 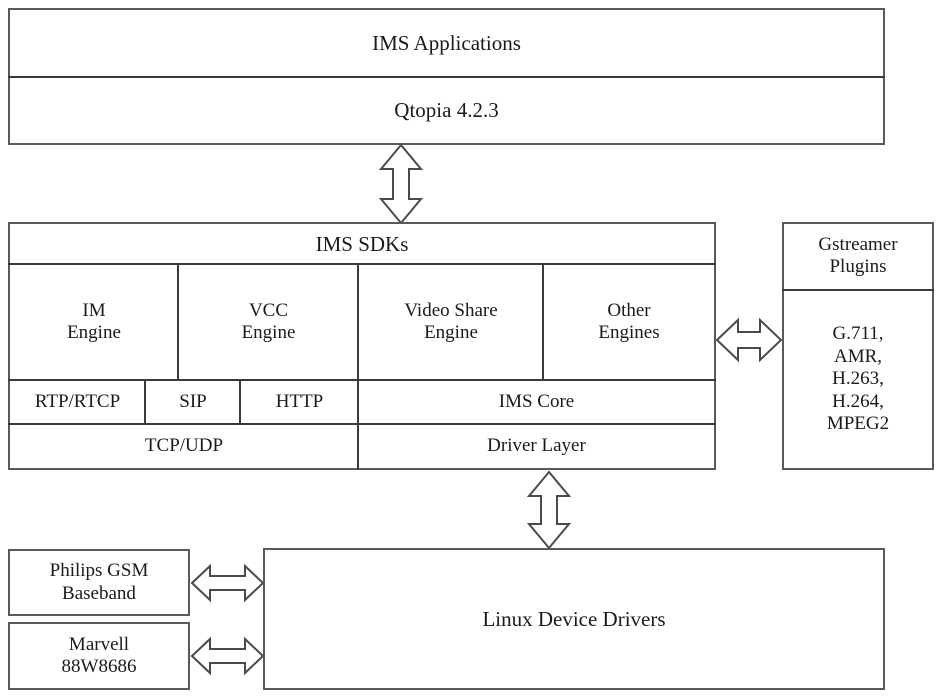 I want to click on qtopia-to-sdk-arrow-icon, so click(x=401, y=184).